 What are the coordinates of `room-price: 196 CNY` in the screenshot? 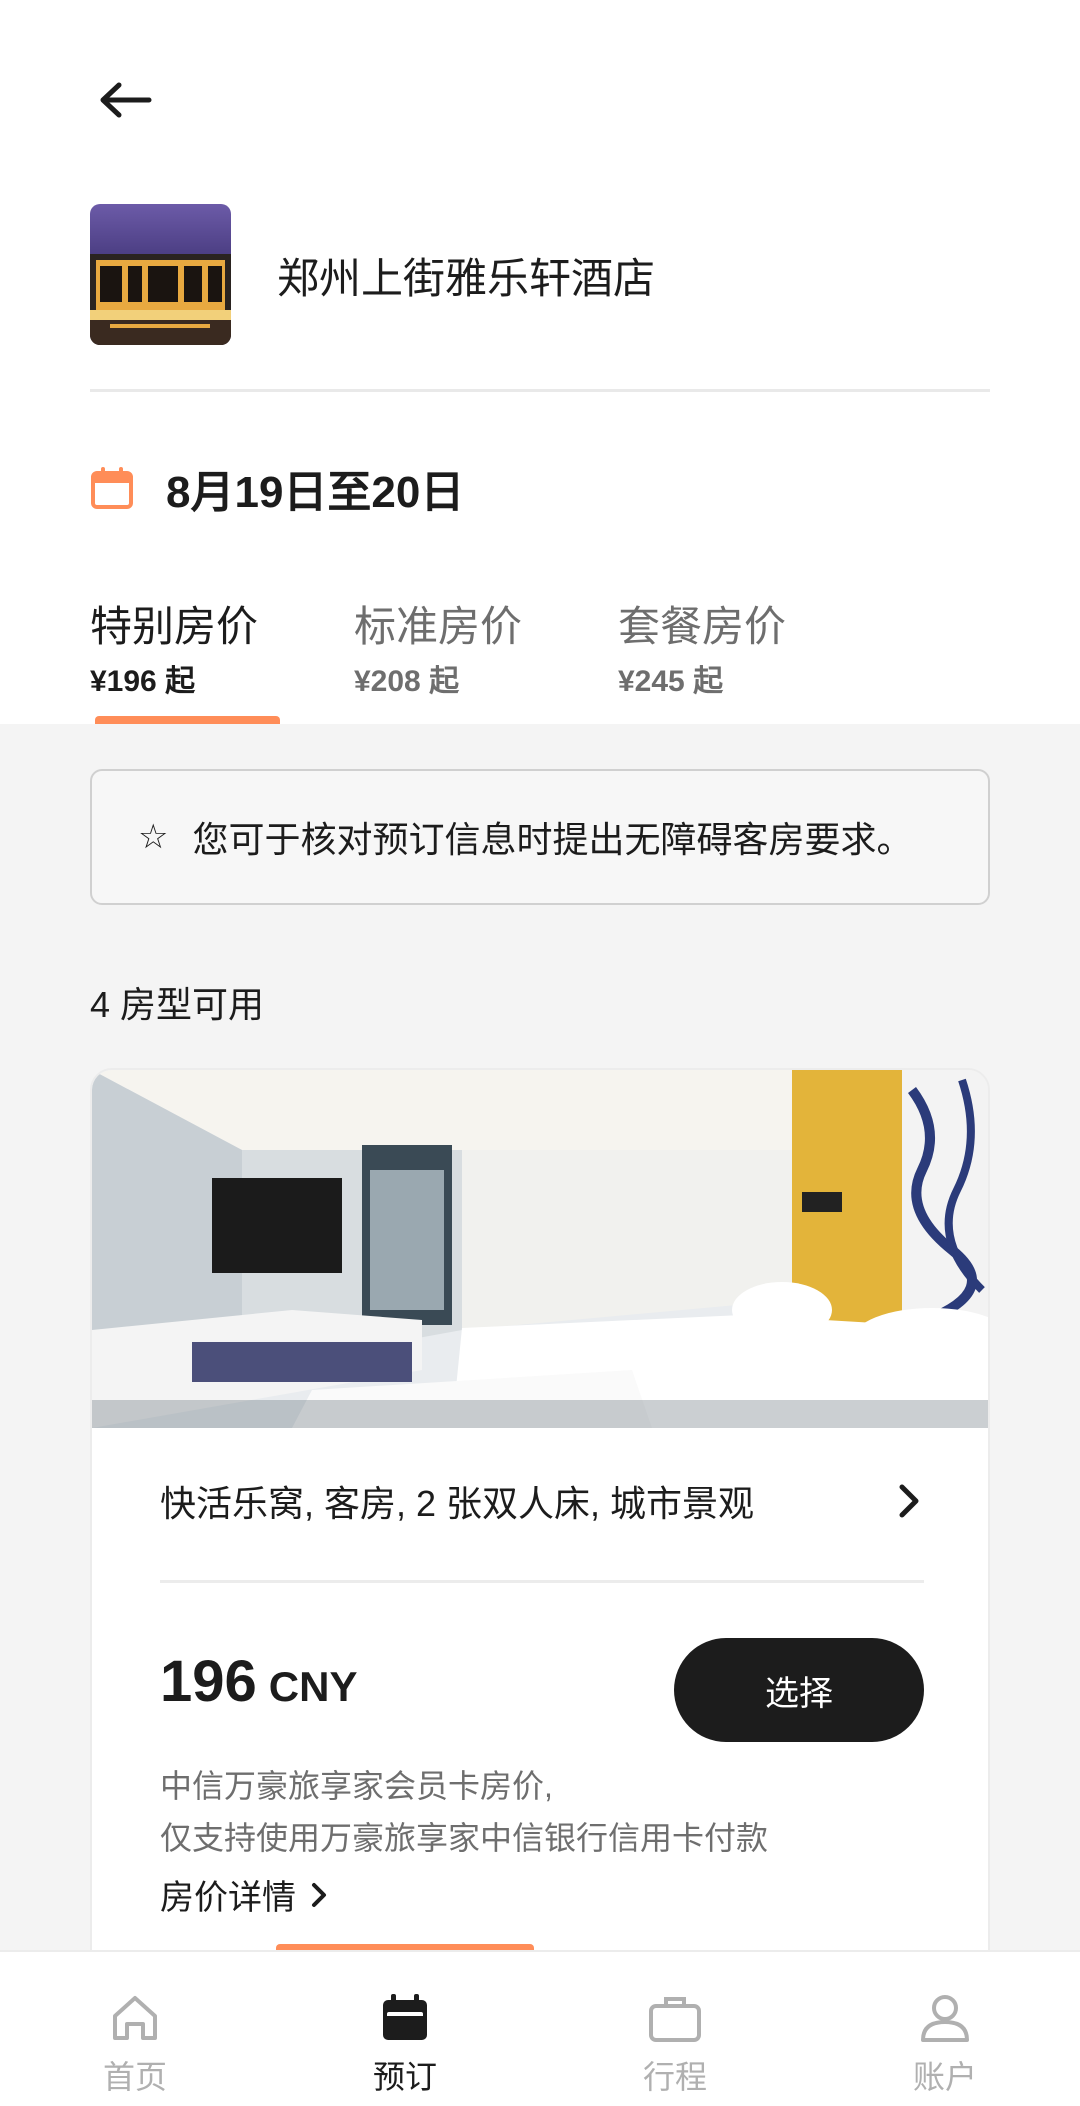 It's located at (258, 1681).